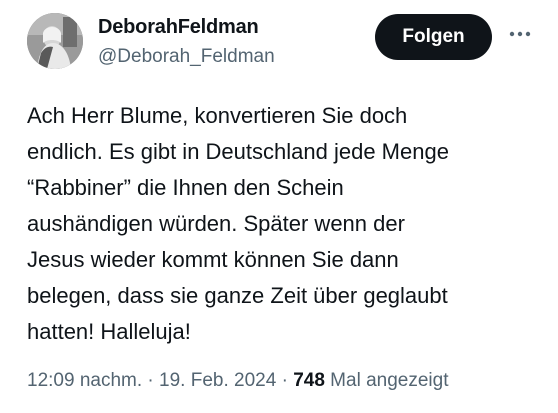  Describe the element at coordinates (186, 57) in the screenshot. I see `user-handle: @Deborah_Feldman` at that location.